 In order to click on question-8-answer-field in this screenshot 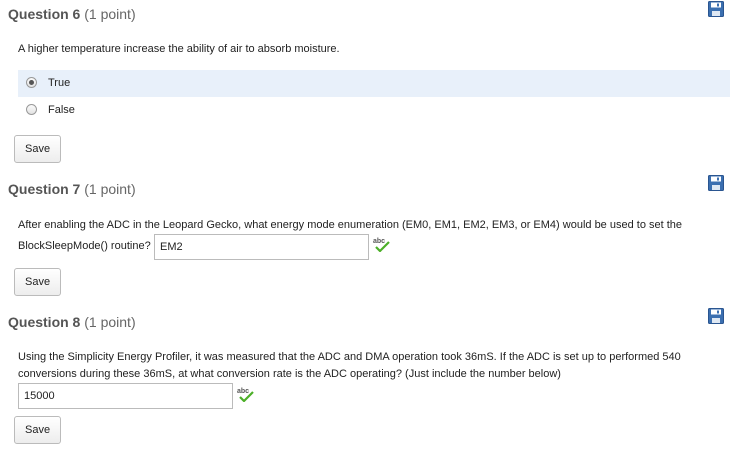, I will do `click(125, 396)`.